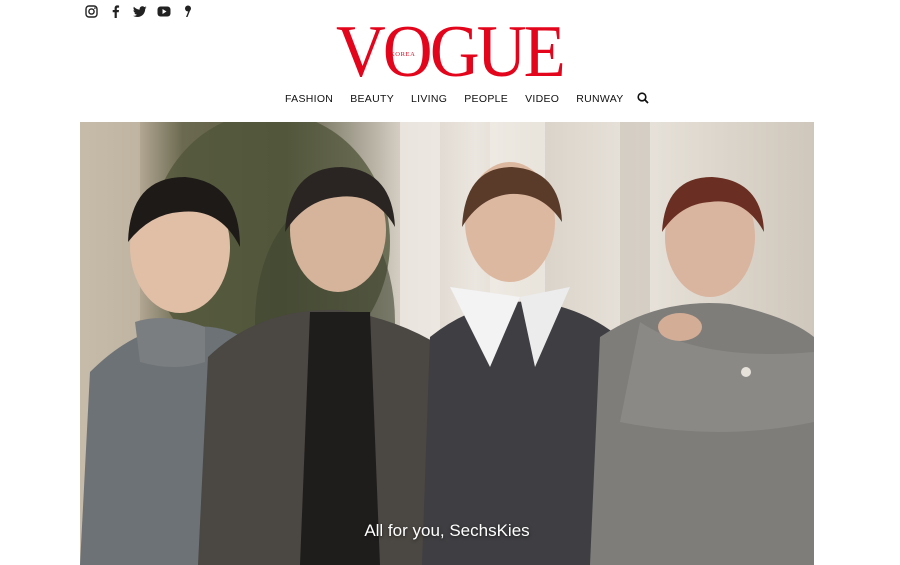 The height and width of the screenshot is (565, 900). I want to click on social-links, so click(139, 11).